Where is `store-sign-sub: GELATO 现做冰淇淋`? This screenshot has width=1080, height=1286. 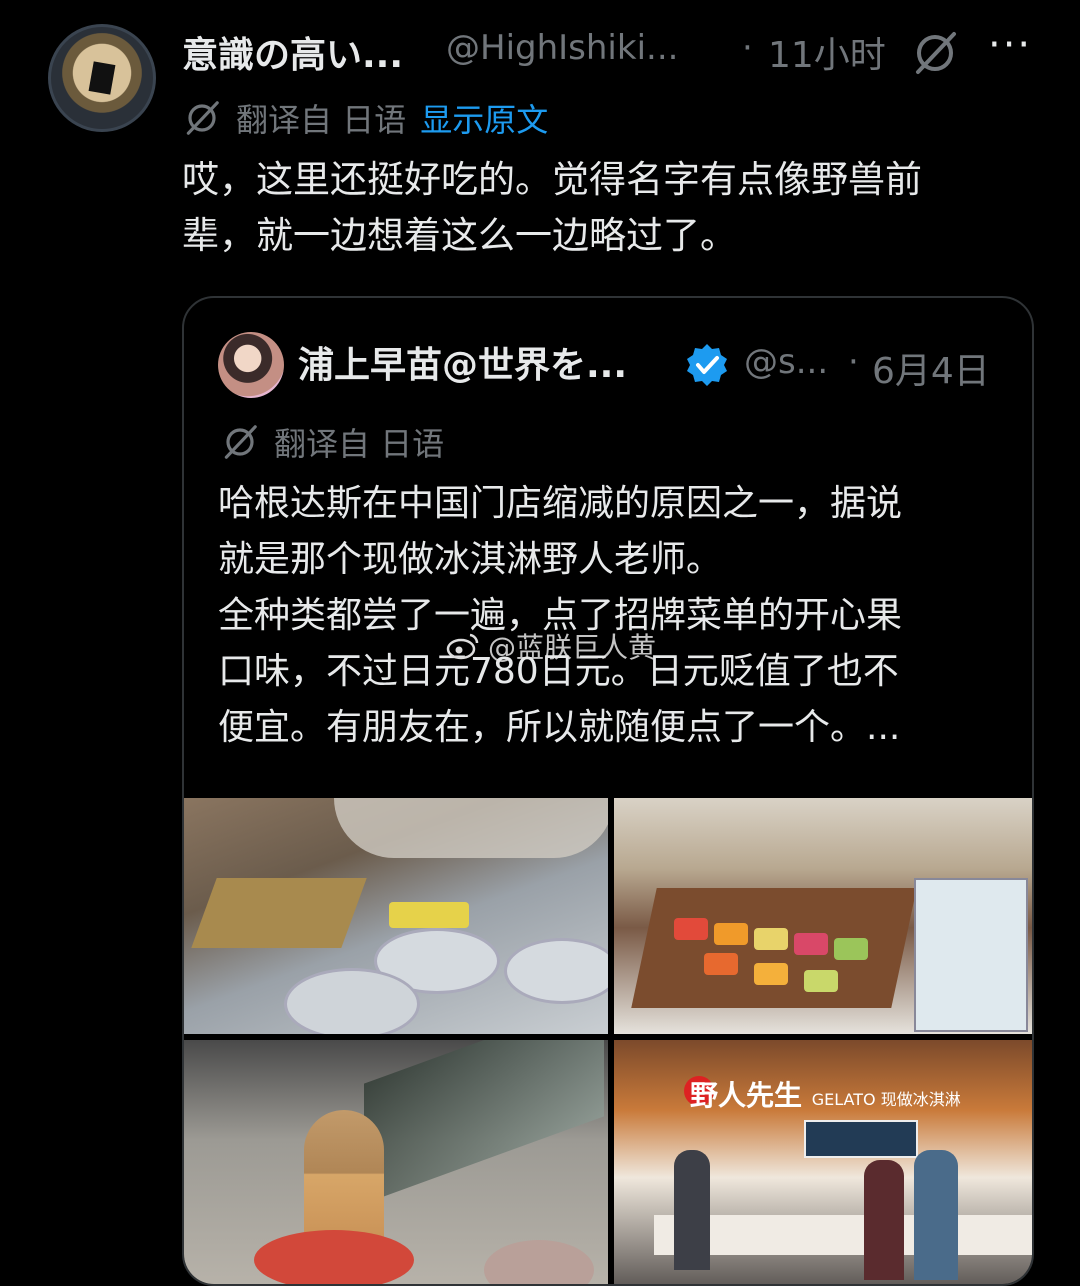
store-sign-sub: GELATO 现做冰淇淋 is located at coordinates (886, 1099).